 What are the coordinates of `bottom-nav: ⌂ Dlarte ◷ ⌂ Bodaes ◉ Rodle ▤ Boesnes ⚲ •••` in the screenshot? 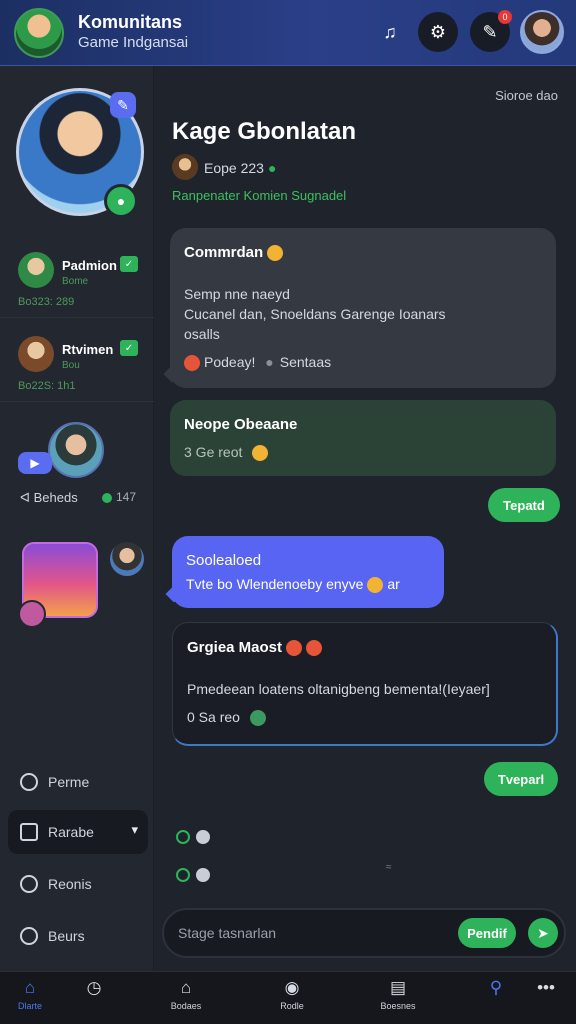 It's located at (288, 997).